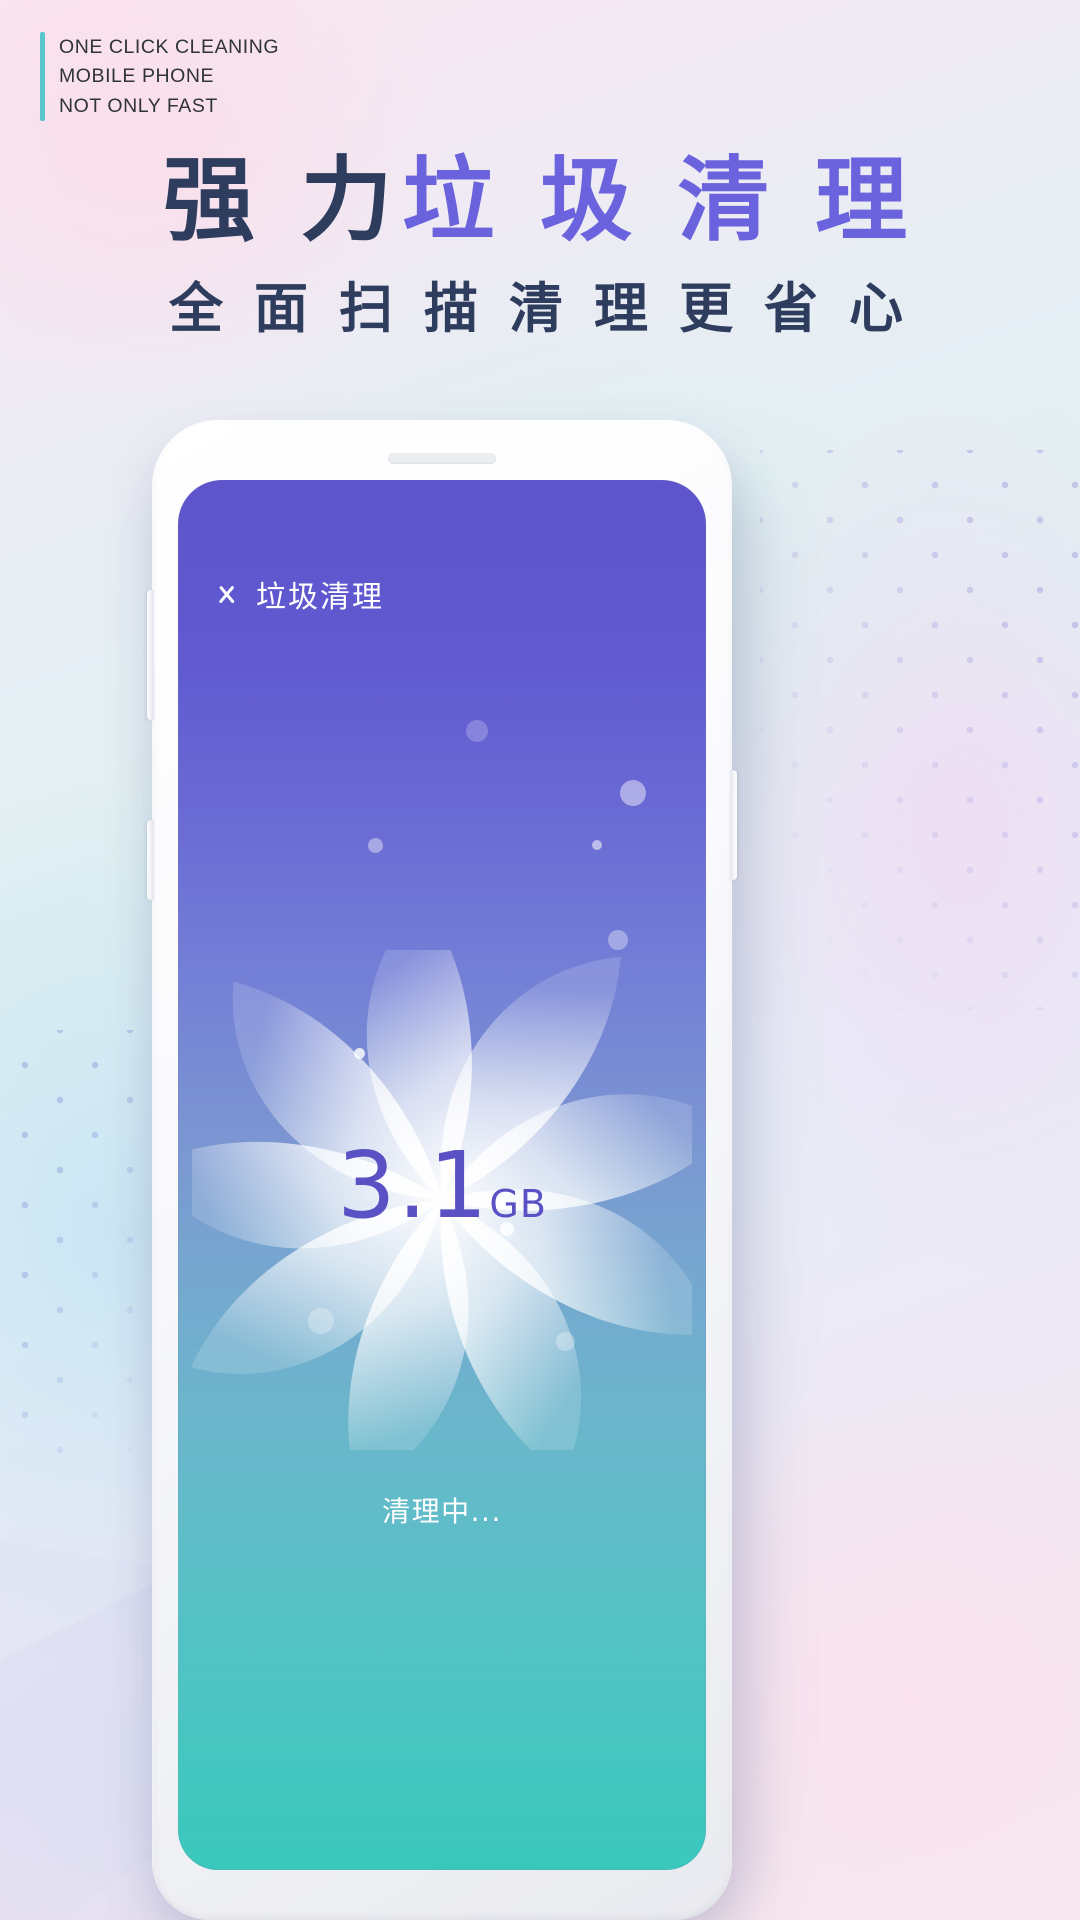 The width and height of the screenshot is (1080, 1920). I want to click on headline-accent-part: 垃 圾 清 理, so click(660, 201).